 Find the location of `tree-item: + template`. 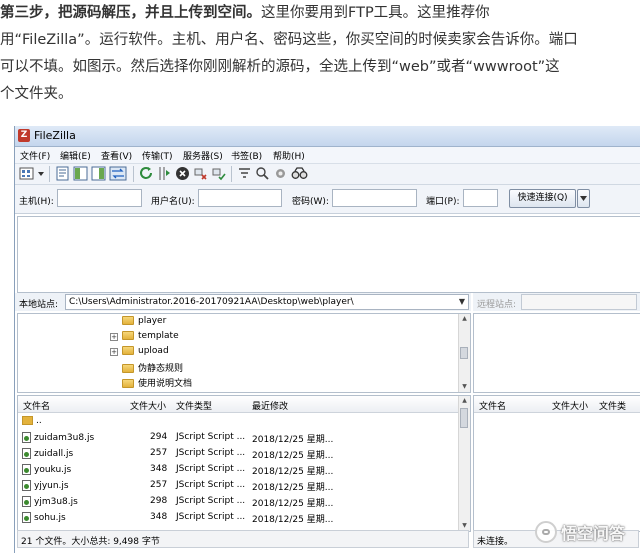

tree-item: + template is located at coordinates (144, 338).